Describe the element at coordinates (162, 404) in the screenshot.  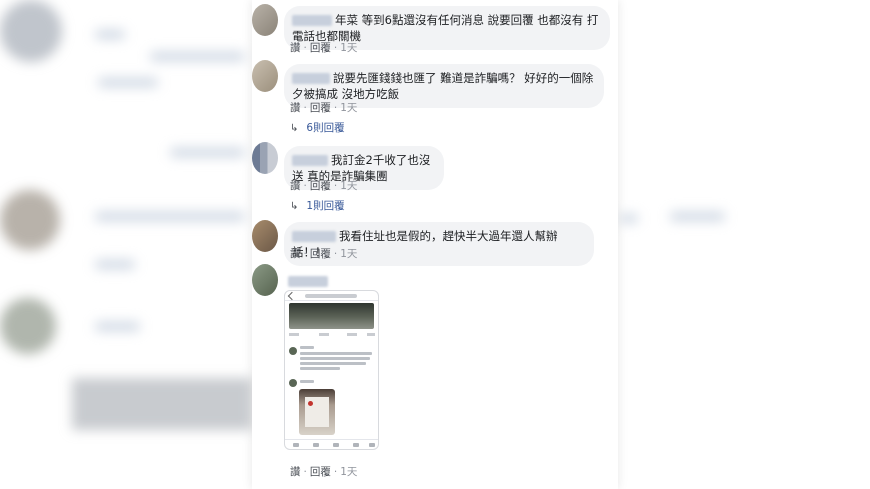
I see `blurred-image` at that location.